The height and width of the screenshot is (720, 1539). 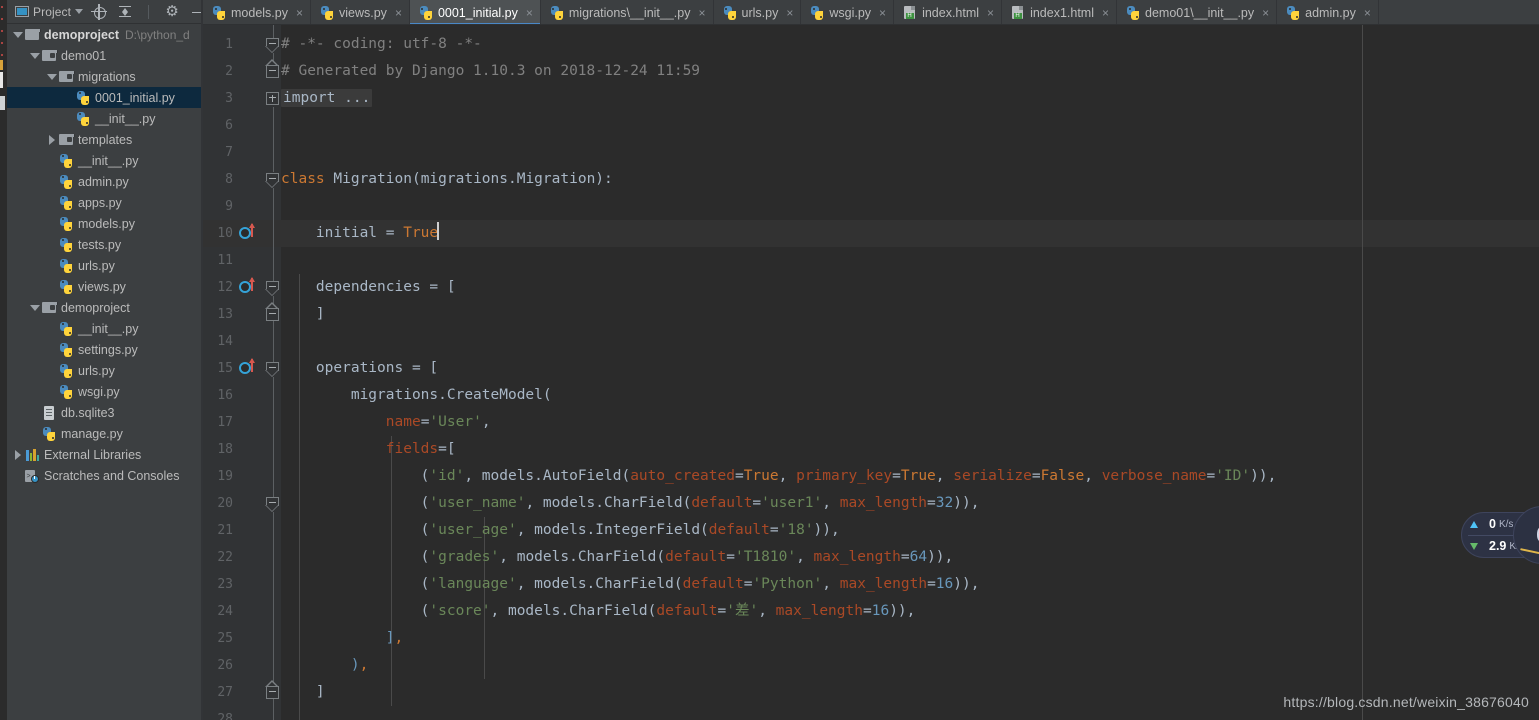 What do you see at coordinates (758, 12) in the screenshot?
I see `tab-urls-py: urls.py ×` at bounding box center [758, 12].